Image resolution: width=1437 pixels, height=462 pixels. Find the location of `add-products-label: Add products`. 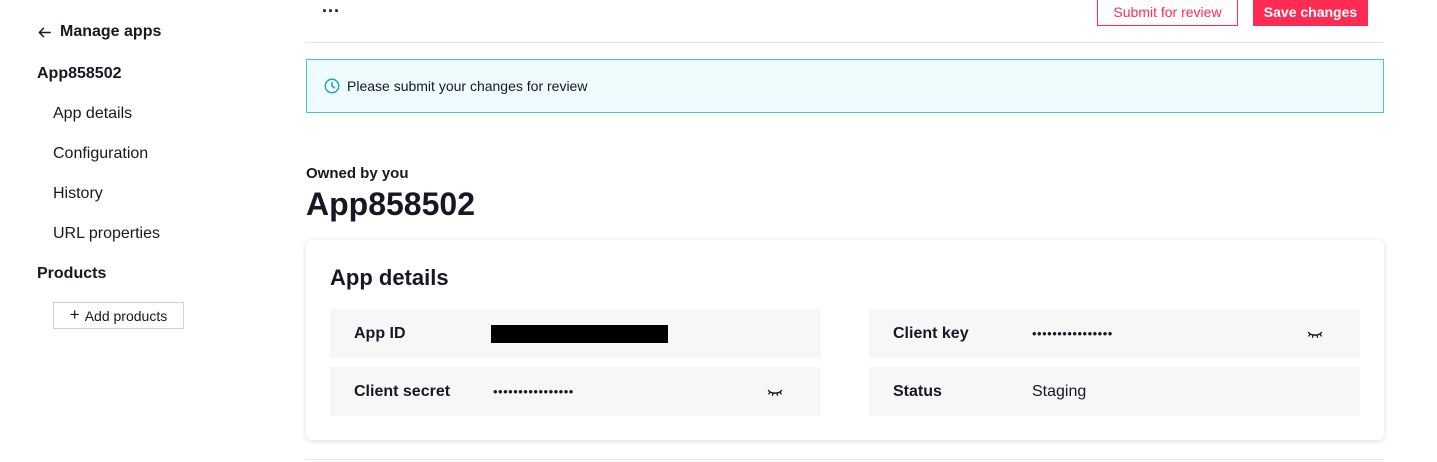

add-products-label: Add products is located at coordinates (126, 315).